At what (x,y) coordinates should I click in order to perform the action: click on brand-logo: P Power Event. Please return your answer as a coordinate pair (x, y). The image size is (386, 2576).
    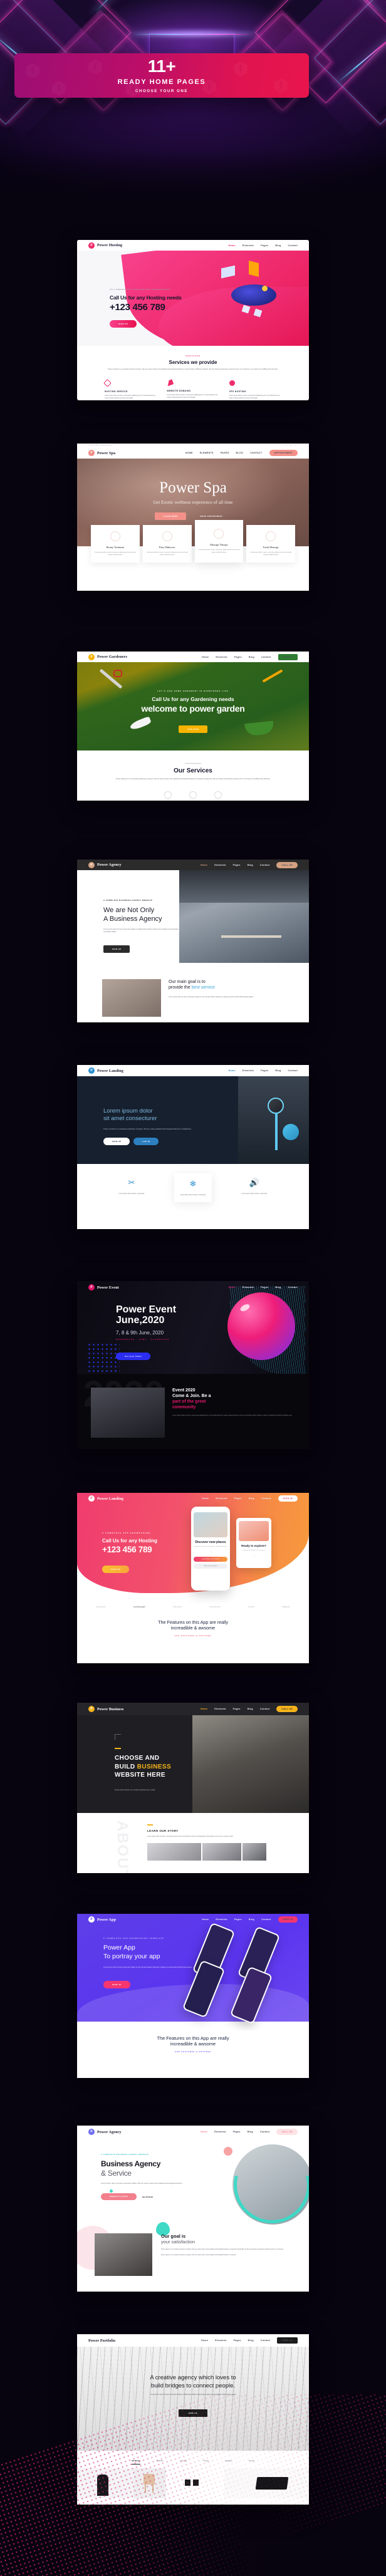
    Looking at the image, I should click on (103, 1287).